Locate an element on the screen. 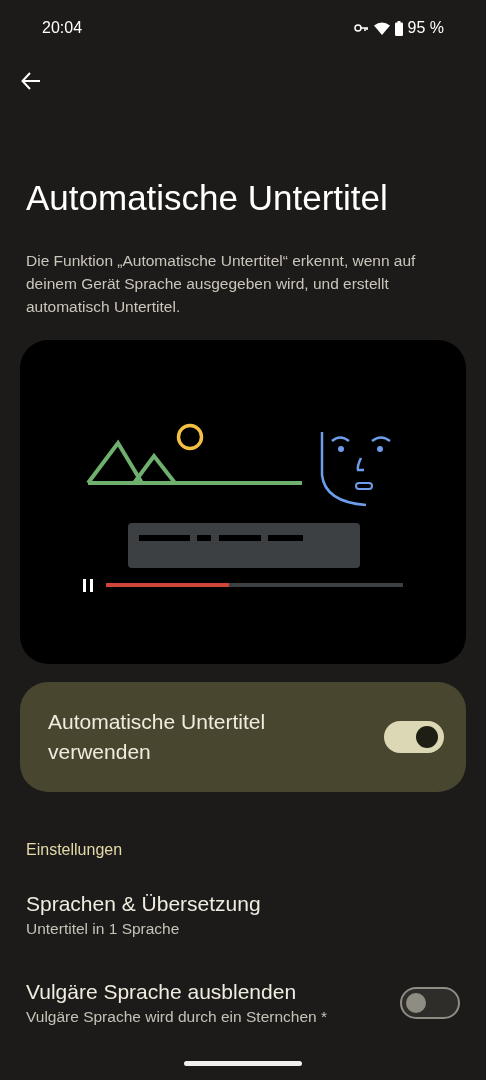  status-time: 20:04 is located at coordinates (62, 28).